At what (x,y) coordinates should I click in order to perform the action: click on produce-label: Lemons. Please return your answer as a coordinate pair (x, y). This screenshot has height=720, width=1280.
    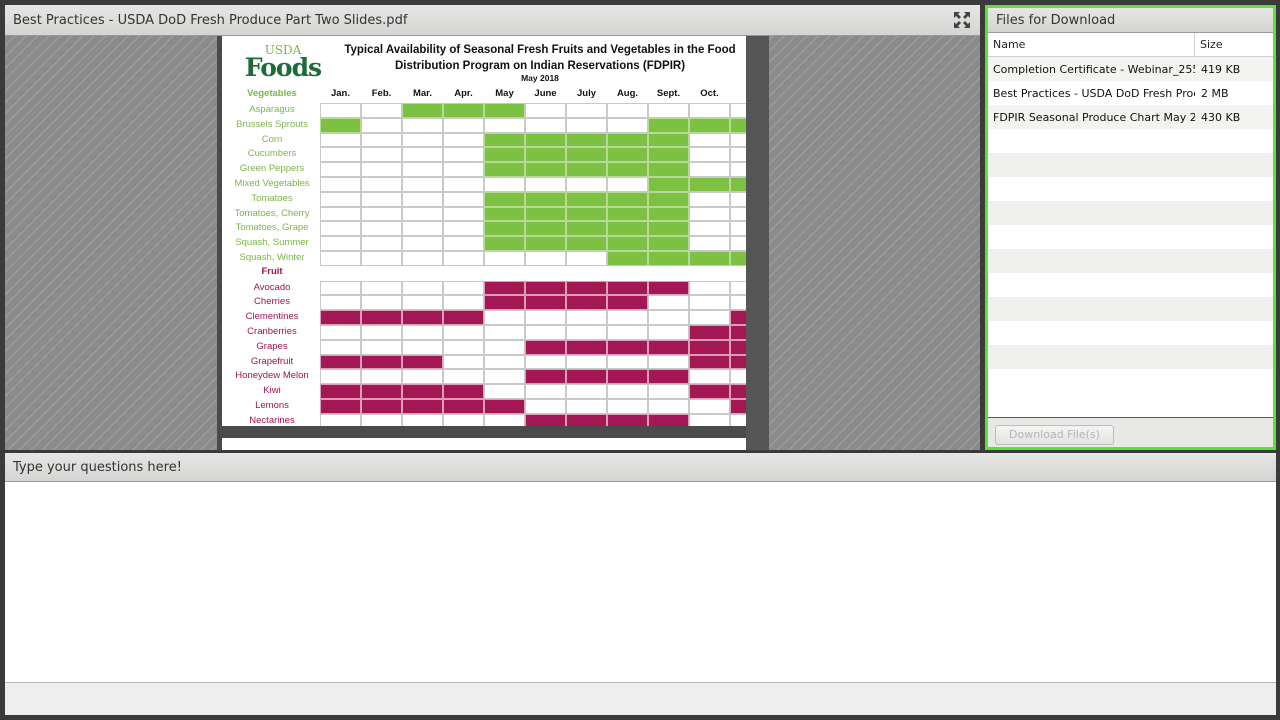
    Looking at the image, I should click on (272, 405).